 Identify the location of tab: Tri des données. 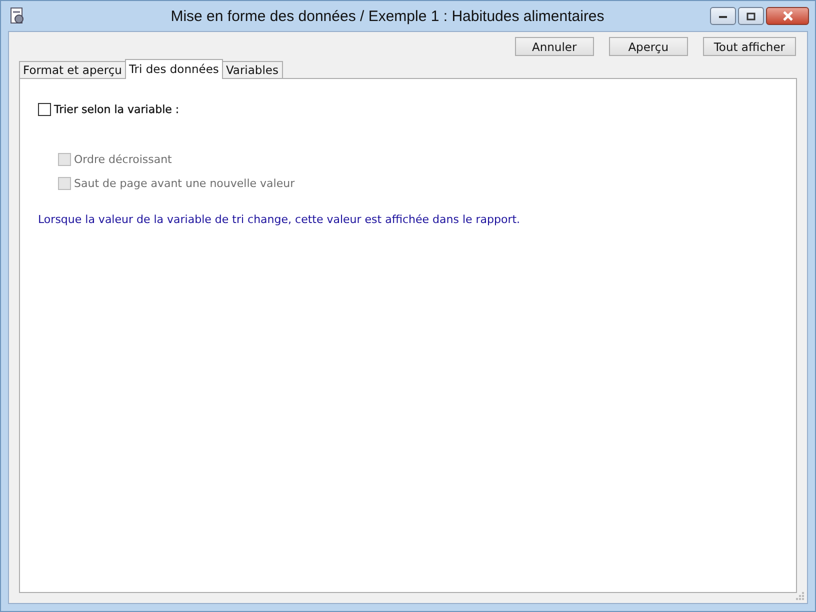
(173, 69).